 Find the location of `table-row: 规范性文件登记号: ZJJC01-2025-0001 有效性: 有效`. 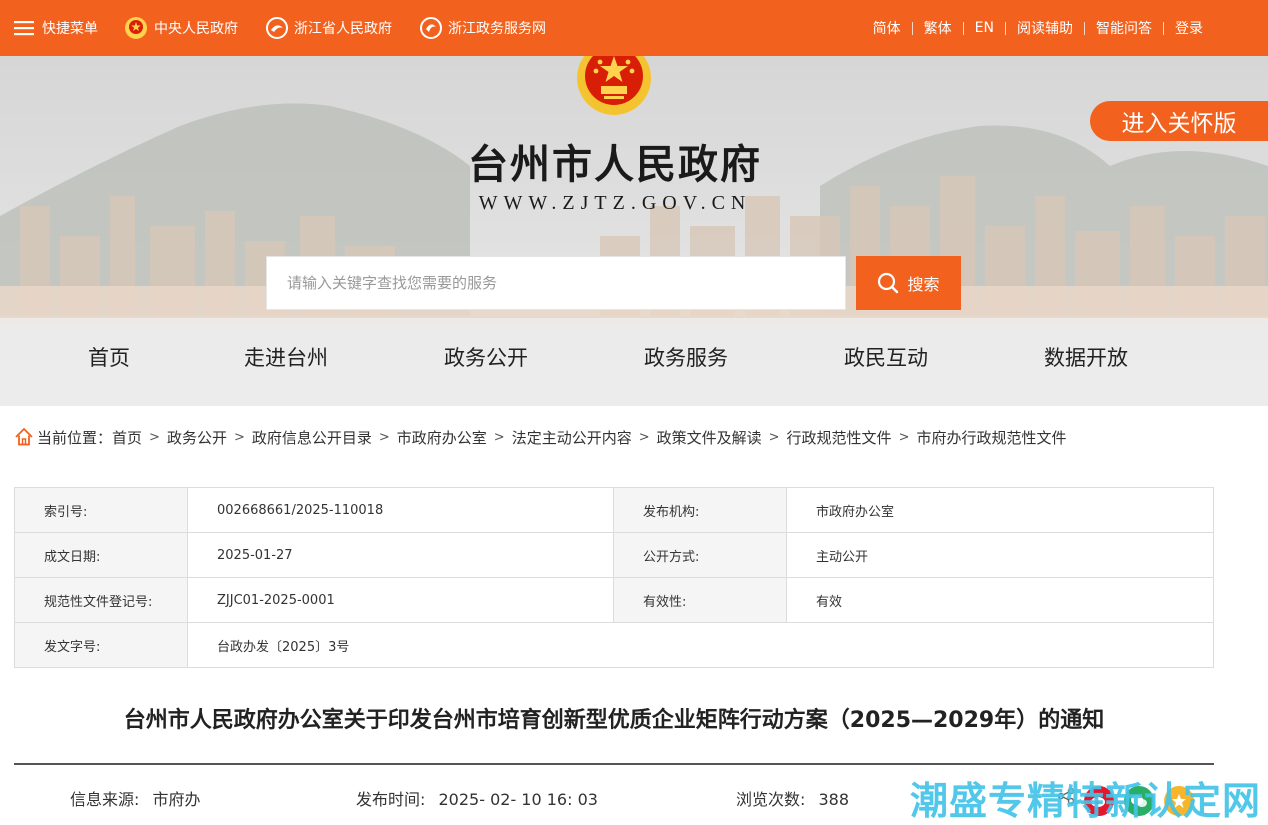

table-row: 规范性文件登记号: ZJJC01-2025-0001 有效性: 有效 is located at coordinates (614, 600).